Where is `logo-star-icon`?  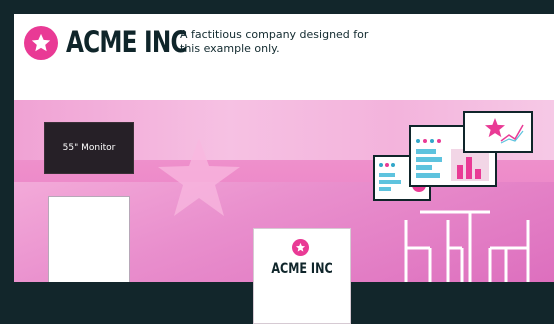 logo-star-icon is located at coordinates (41, 43).